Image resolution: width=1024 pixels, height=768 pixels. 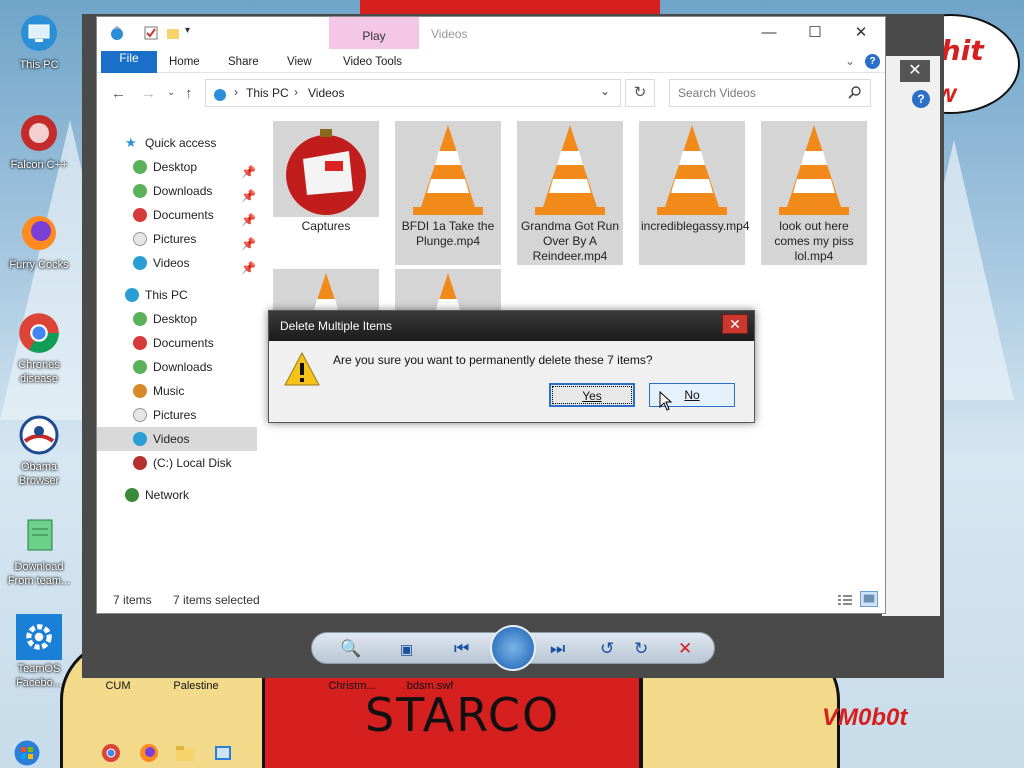 I want to click on vlc-thumbnail, so click(x=692, y=193).